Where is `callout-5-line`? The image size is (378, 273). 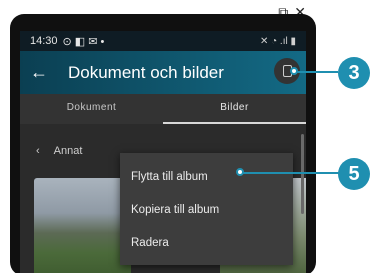 callout-5-line is located at coordinates (291, 173).